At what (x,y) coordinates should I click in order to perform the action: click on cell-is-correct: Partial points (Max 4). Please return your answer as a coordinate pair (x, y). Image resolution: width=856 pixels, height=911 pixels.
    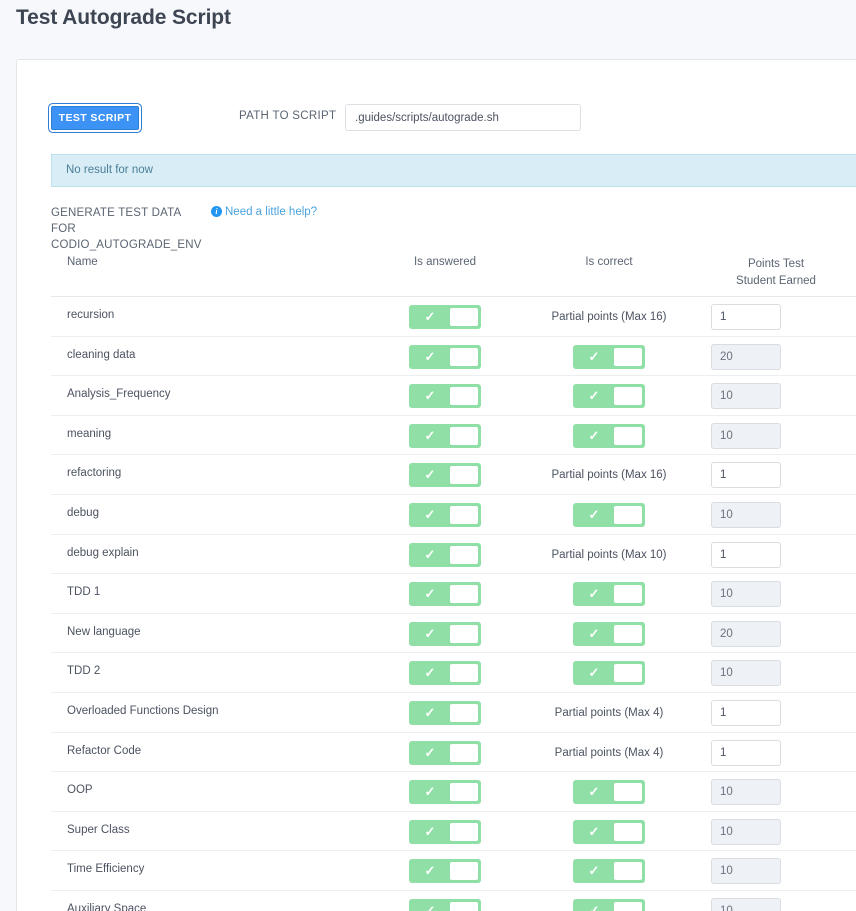
    Looking at the image, I should click on (609, 713).